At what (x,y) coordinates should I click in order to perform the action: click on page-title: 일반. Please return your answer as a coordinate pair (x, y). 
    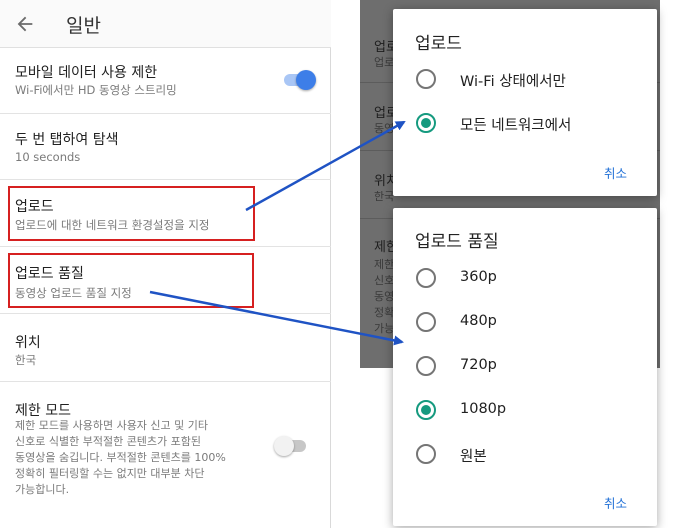
    Looking at the image, I should click on (83, 26).